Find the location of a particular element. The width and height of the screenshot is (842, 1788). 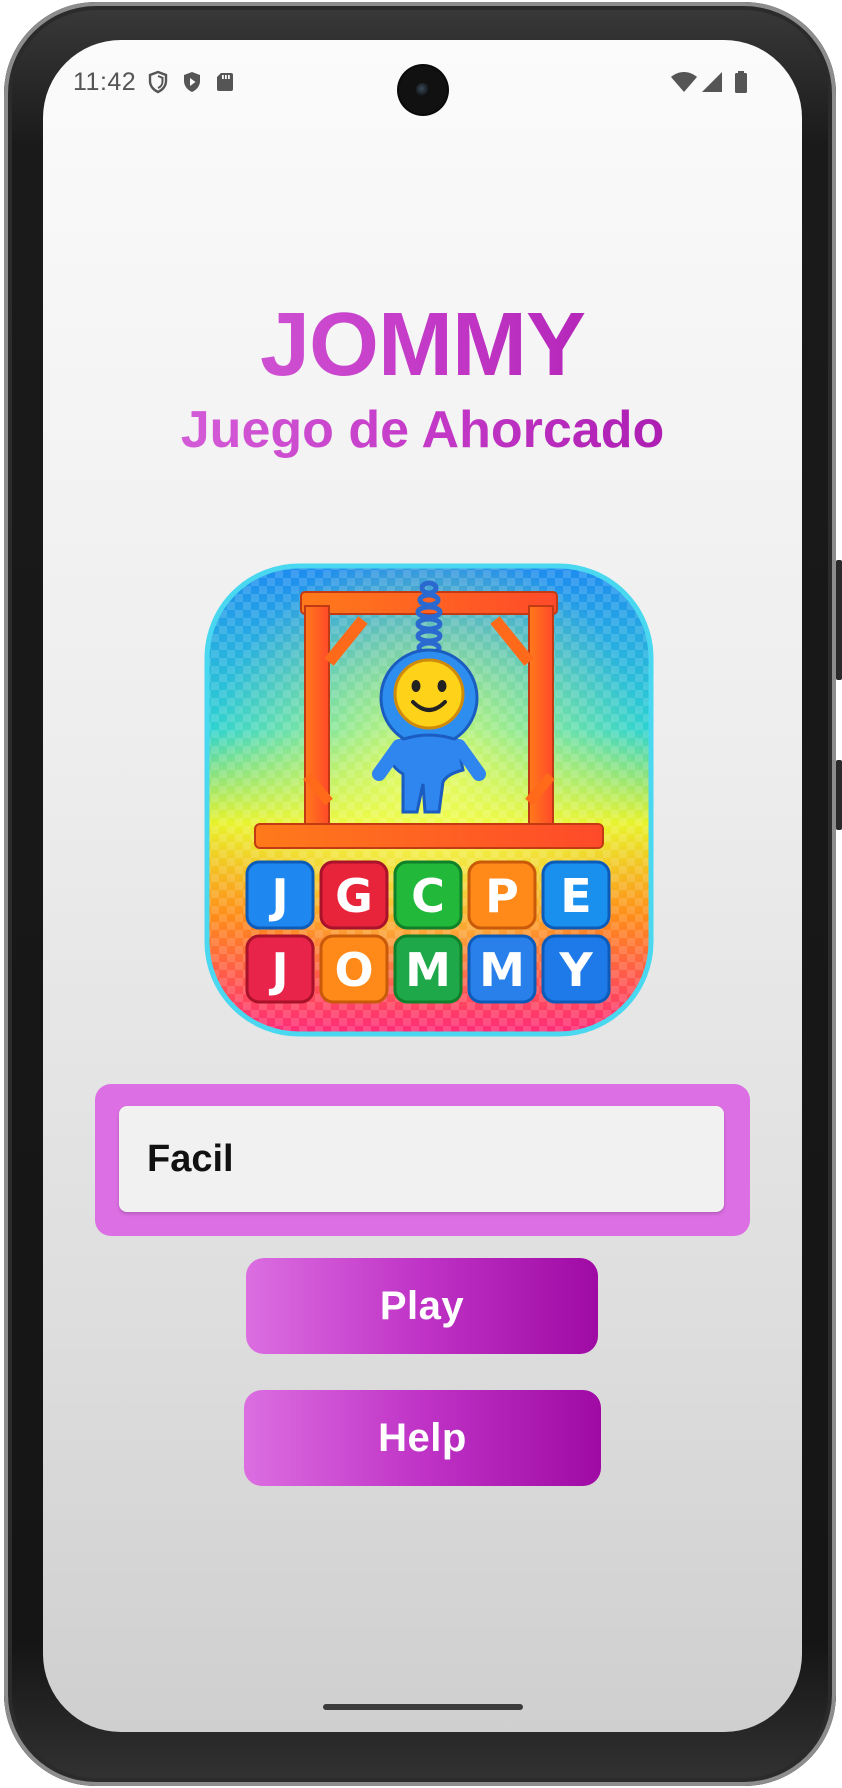

volume-button is located at coordinates (839, 620).